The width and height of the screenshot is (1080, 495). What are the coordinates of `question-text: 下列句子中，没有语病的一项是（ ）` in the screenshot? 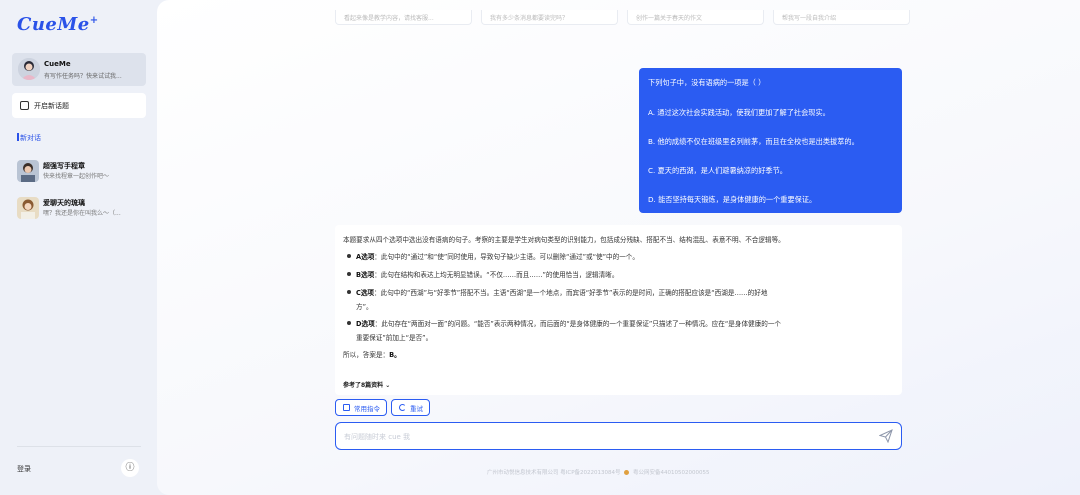 It's located at (707, 82).